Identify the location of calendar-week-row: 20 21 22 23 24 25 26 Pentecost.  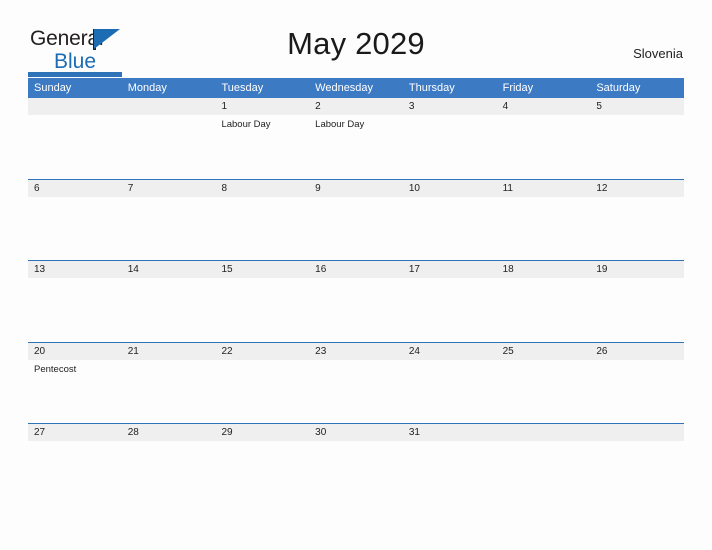
(356, 382).